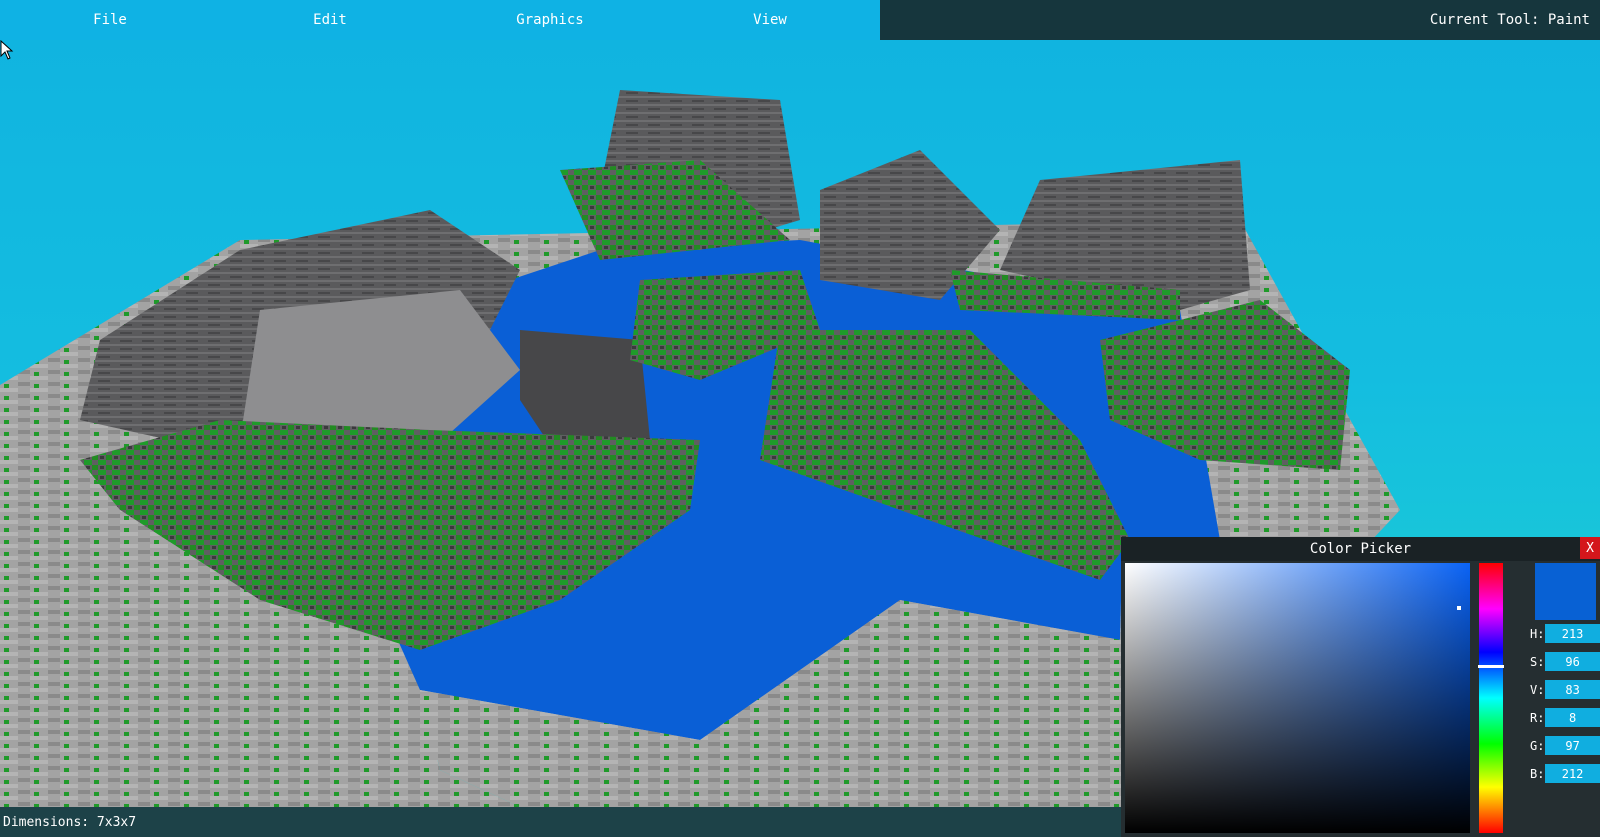 Image resolution: width=1600 pixels, height=837 pixels. I want to click on field-label: S:, so click(1537, 661).